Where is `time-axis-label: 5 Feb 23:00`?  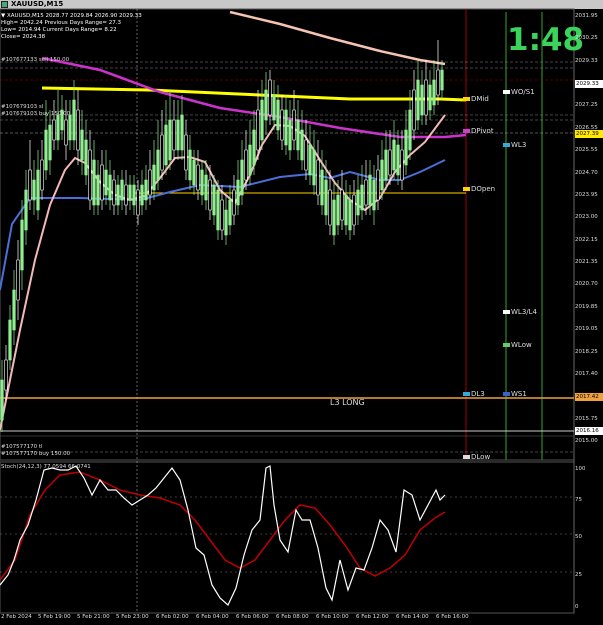
time-axis-label: 5 Feb 23:00 is located at coordinates (132, 617).